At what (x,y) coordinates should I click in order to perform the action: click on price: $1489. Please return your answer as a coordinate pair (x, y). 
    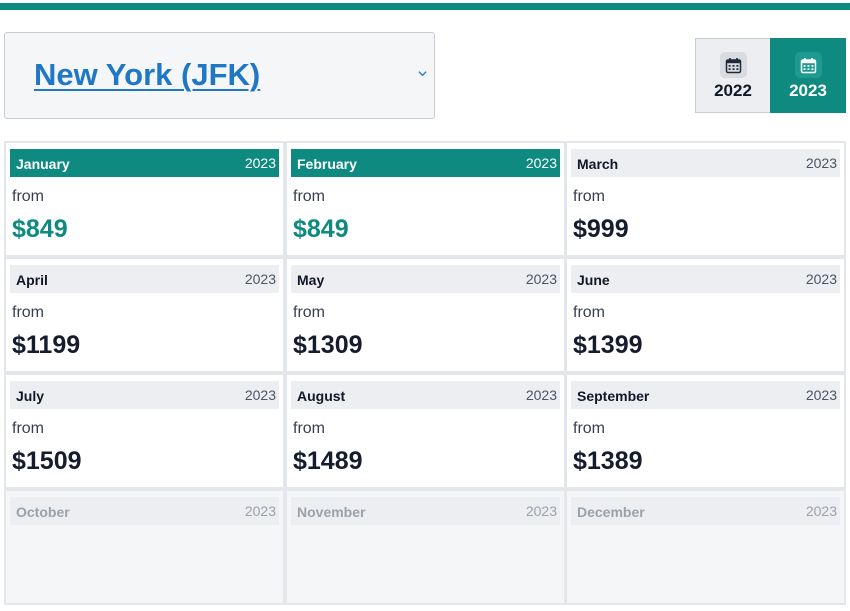
    Looking at the image, I should click on (328, 461).